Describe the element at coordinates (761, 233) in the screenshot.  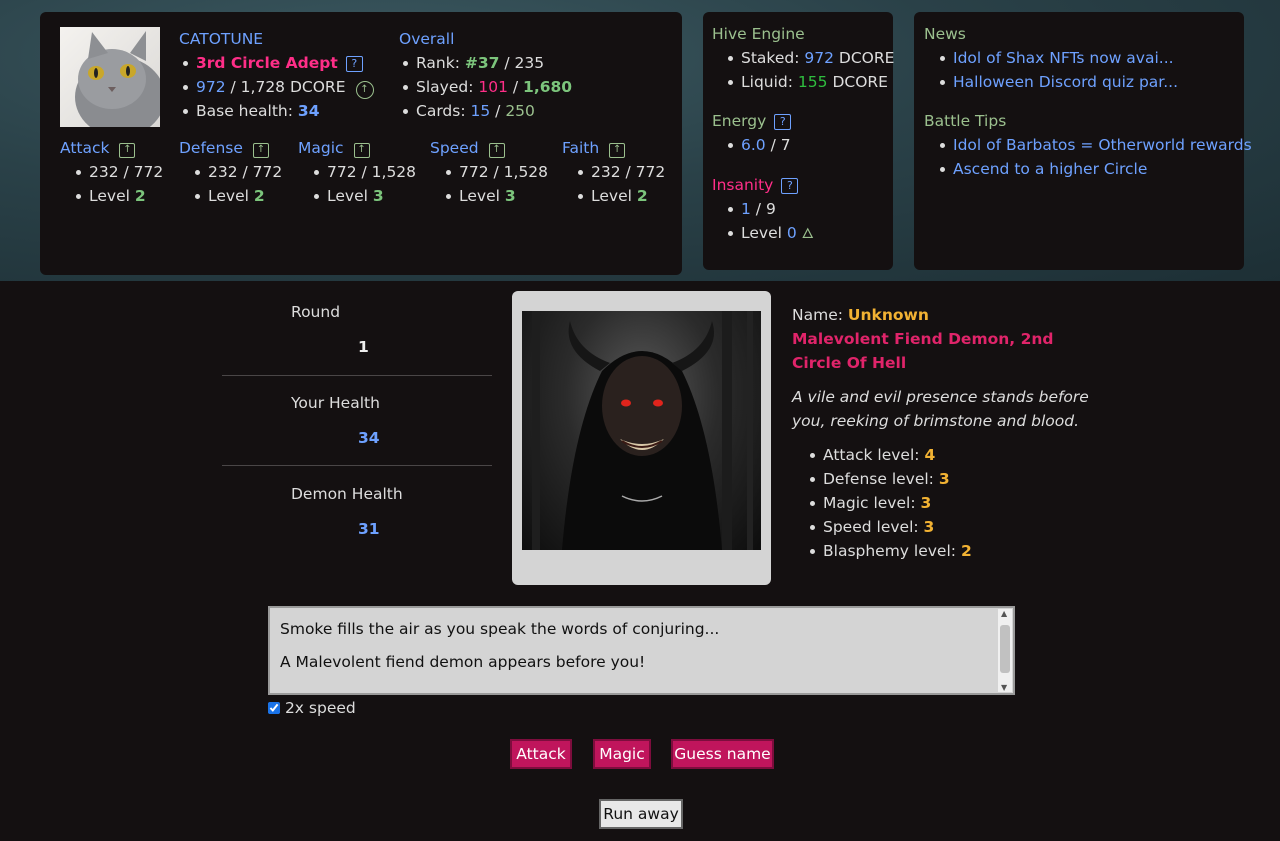
I see `insanity-level-label: Level` at that location.